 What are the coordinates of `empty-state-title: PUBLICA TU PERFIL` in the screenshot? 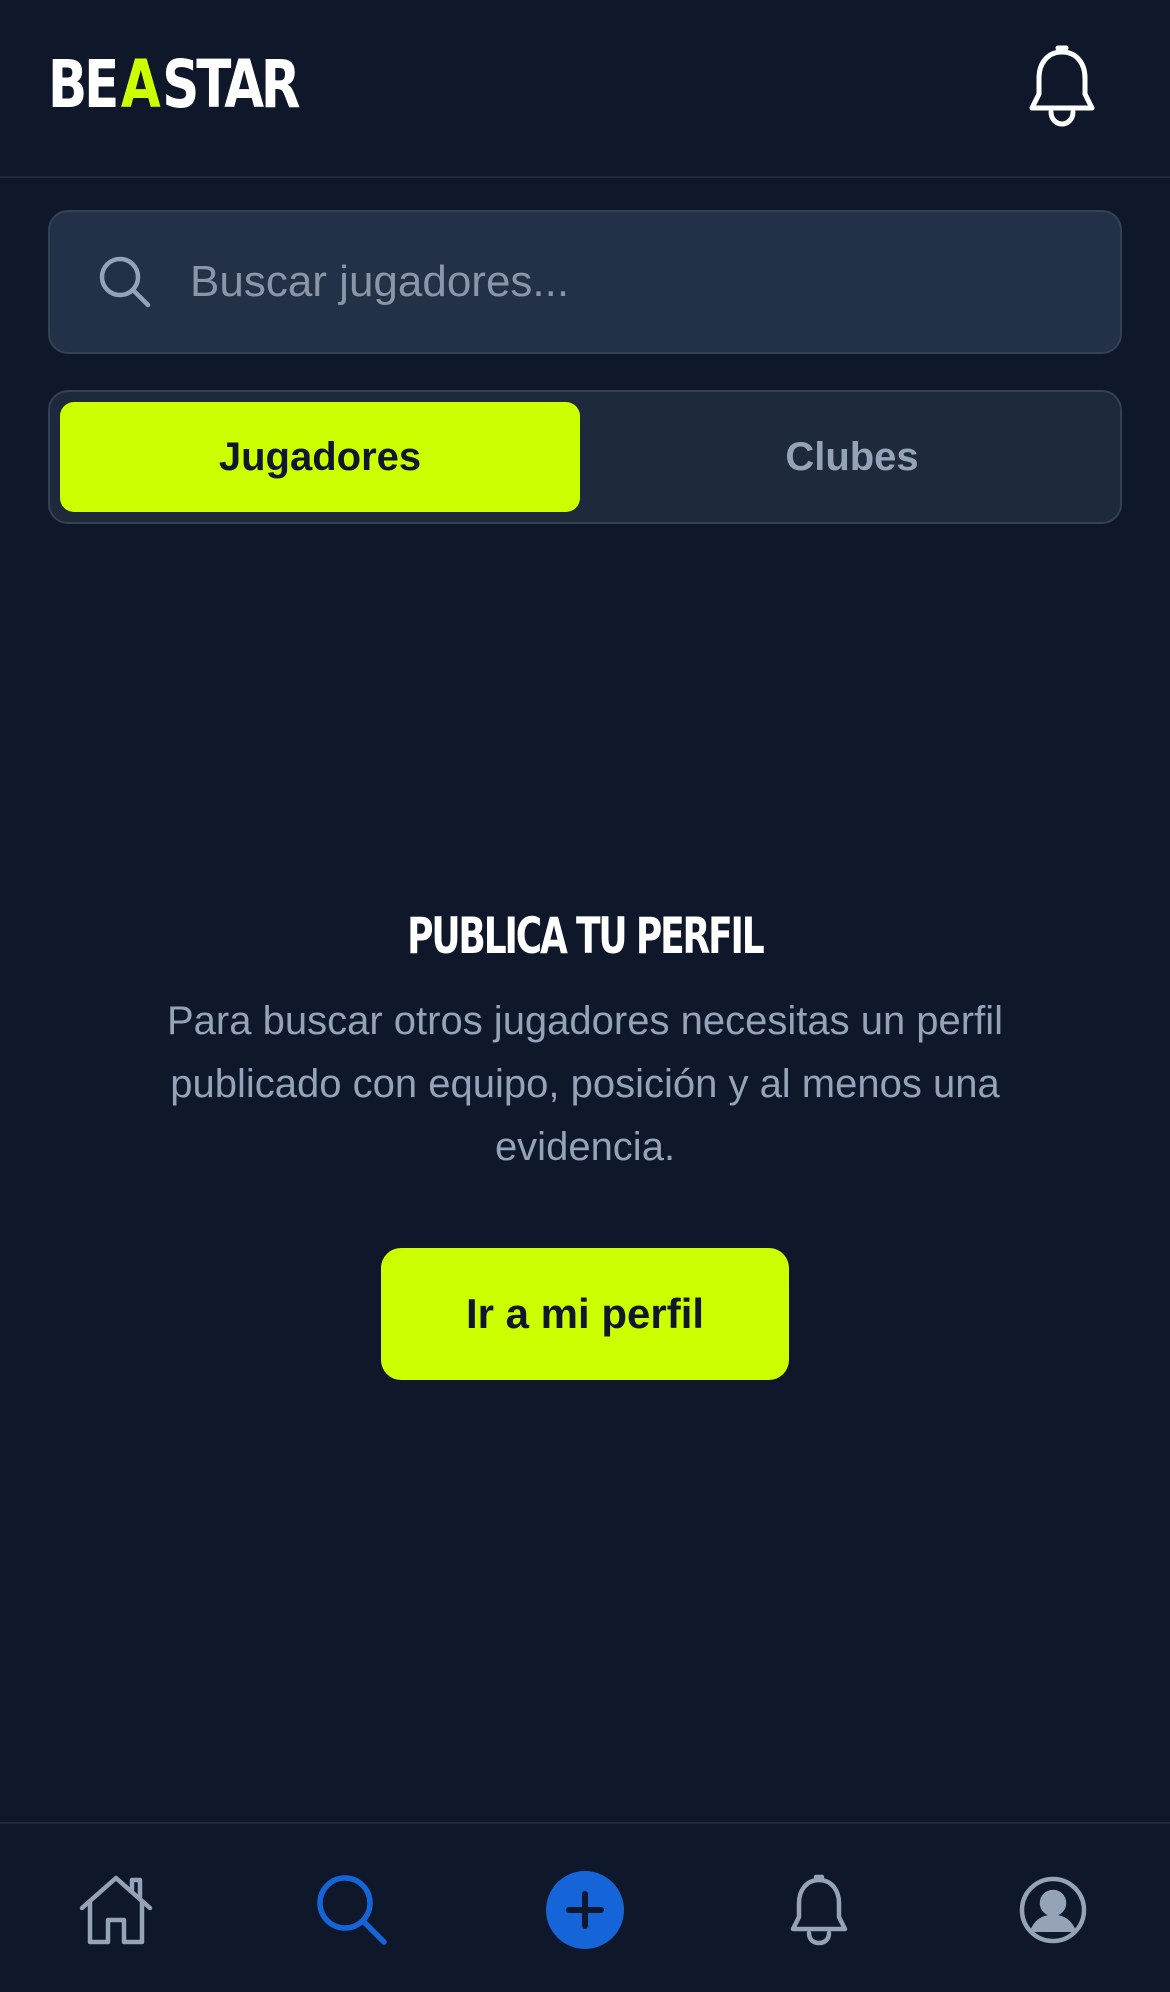 It's located at (585, 936).